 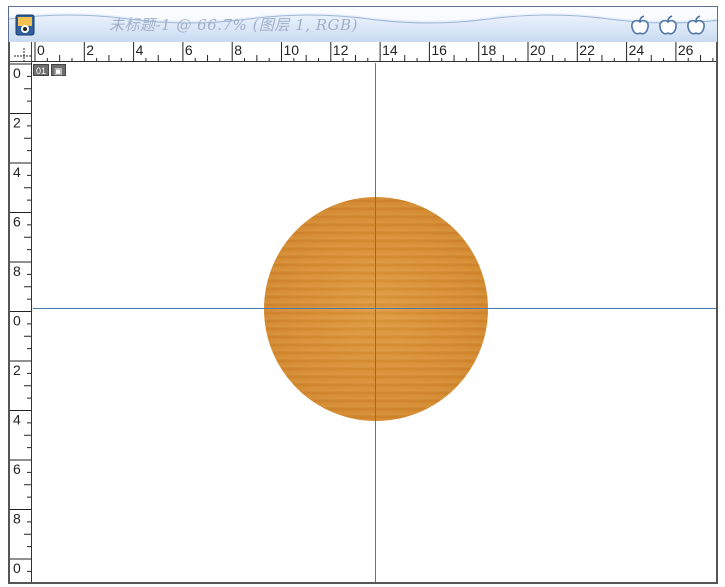 I want to click on horizontal-ruler-label: 22, so click(x=587, y=50).